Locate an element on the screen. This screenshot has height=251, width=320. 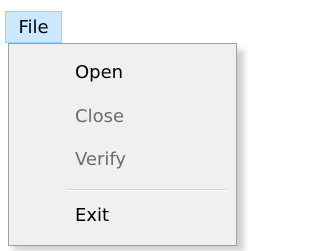
menu-item-close-label: Close is located at coordinates (100, 116).